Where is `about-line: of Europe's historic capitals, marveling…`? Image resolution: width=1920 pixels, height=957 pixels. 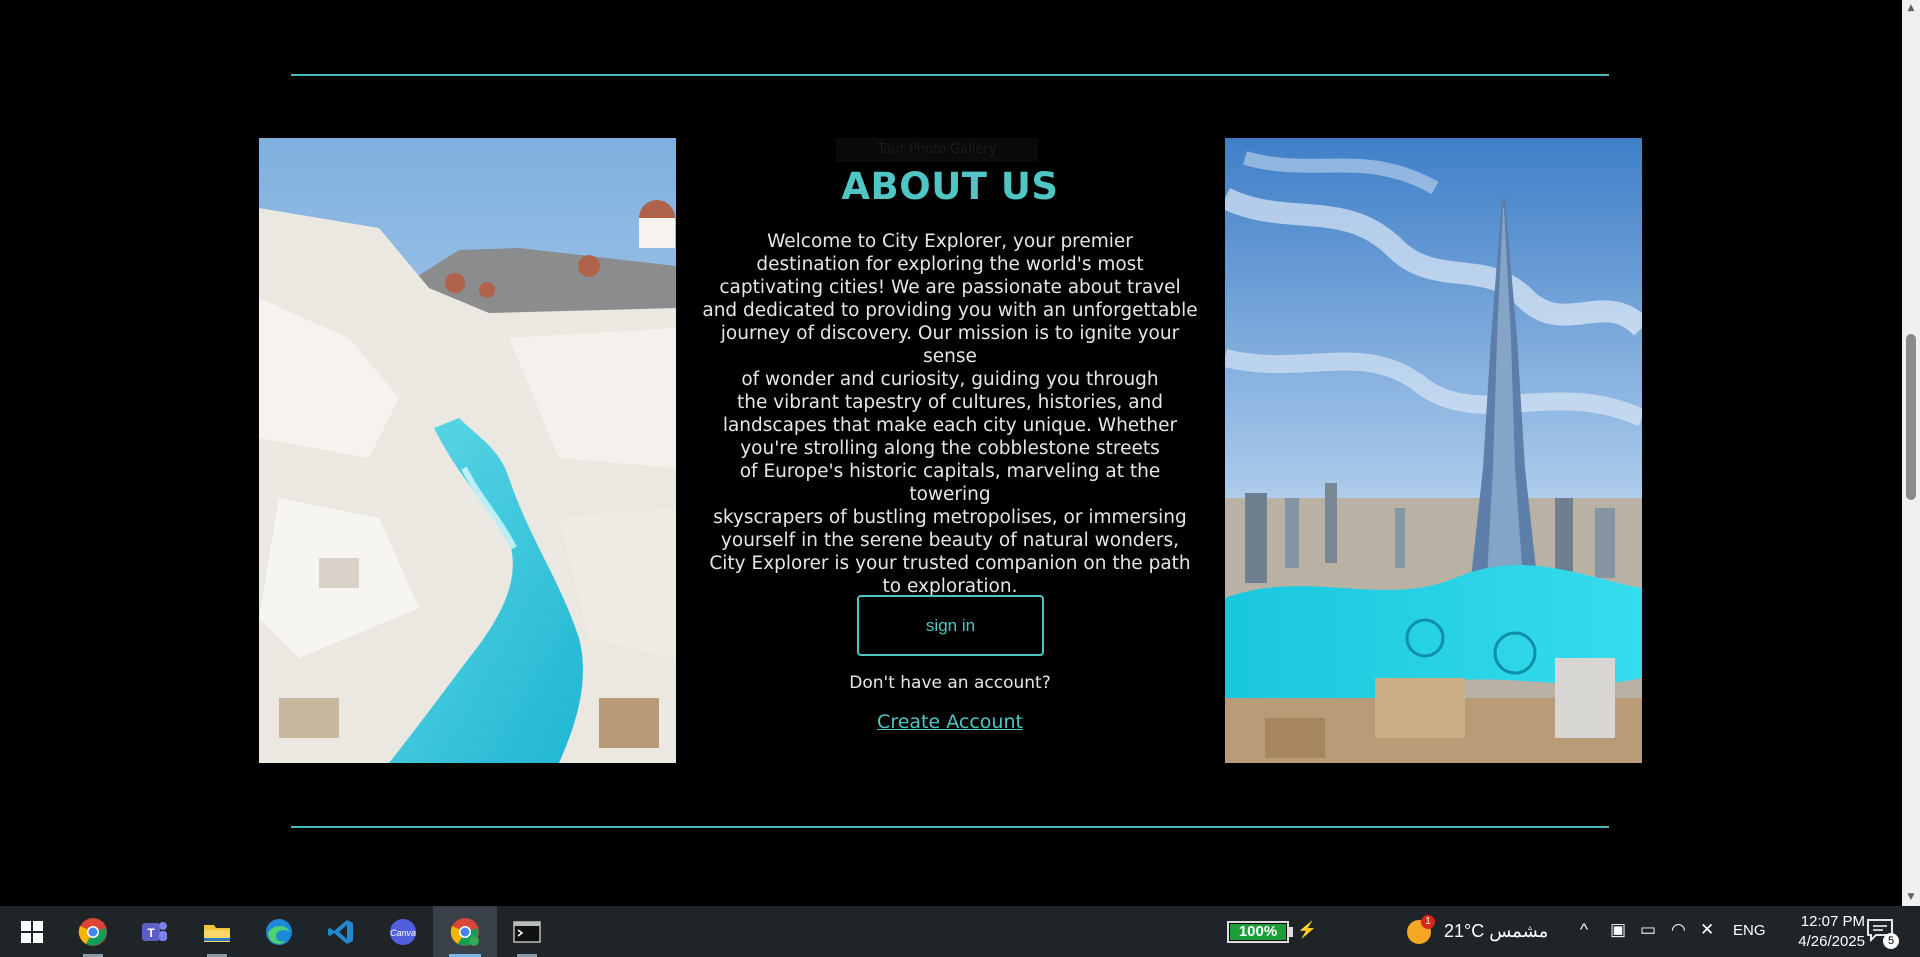 about-line: of Europe's historic capitals, marveling… is located at coordinates (950, 483).